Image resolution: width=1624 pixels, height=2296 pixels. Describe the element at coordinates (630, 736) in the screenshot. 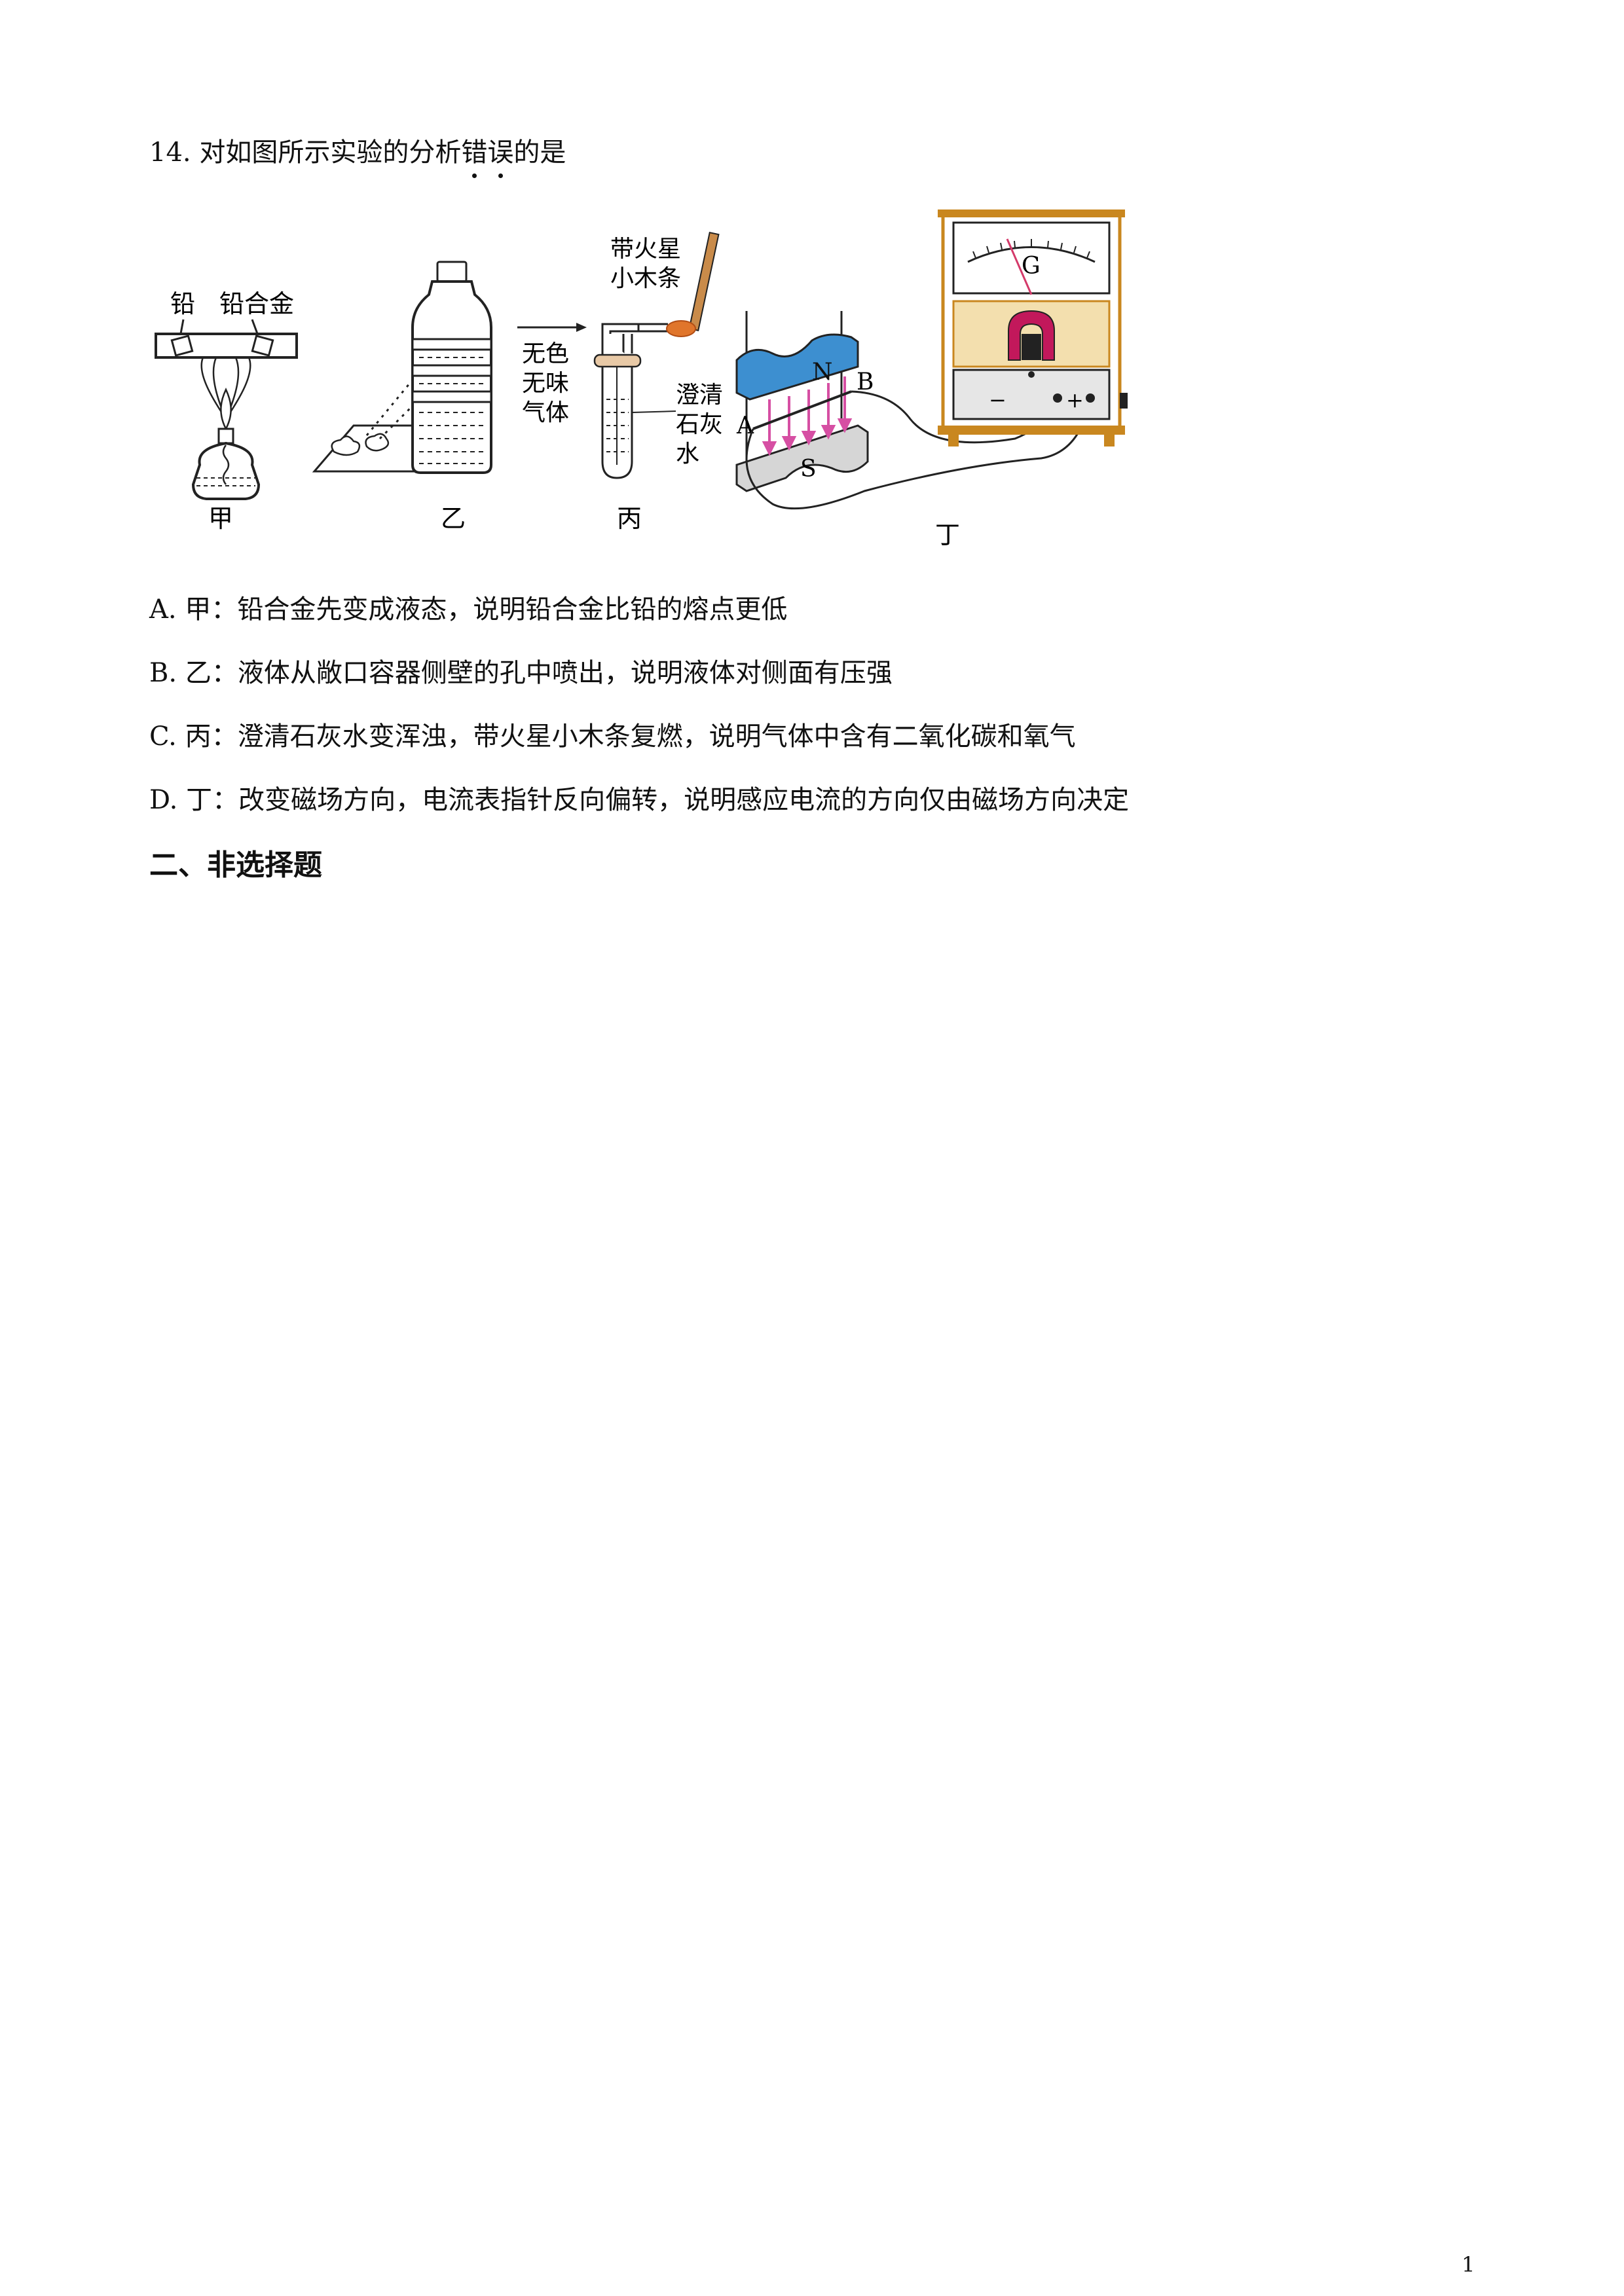

I see `option-c-text: 丙：澄清石灰水变浑浊，带火星小木条复燃，说明气体中含有二氧化碳和氧气` at that location.